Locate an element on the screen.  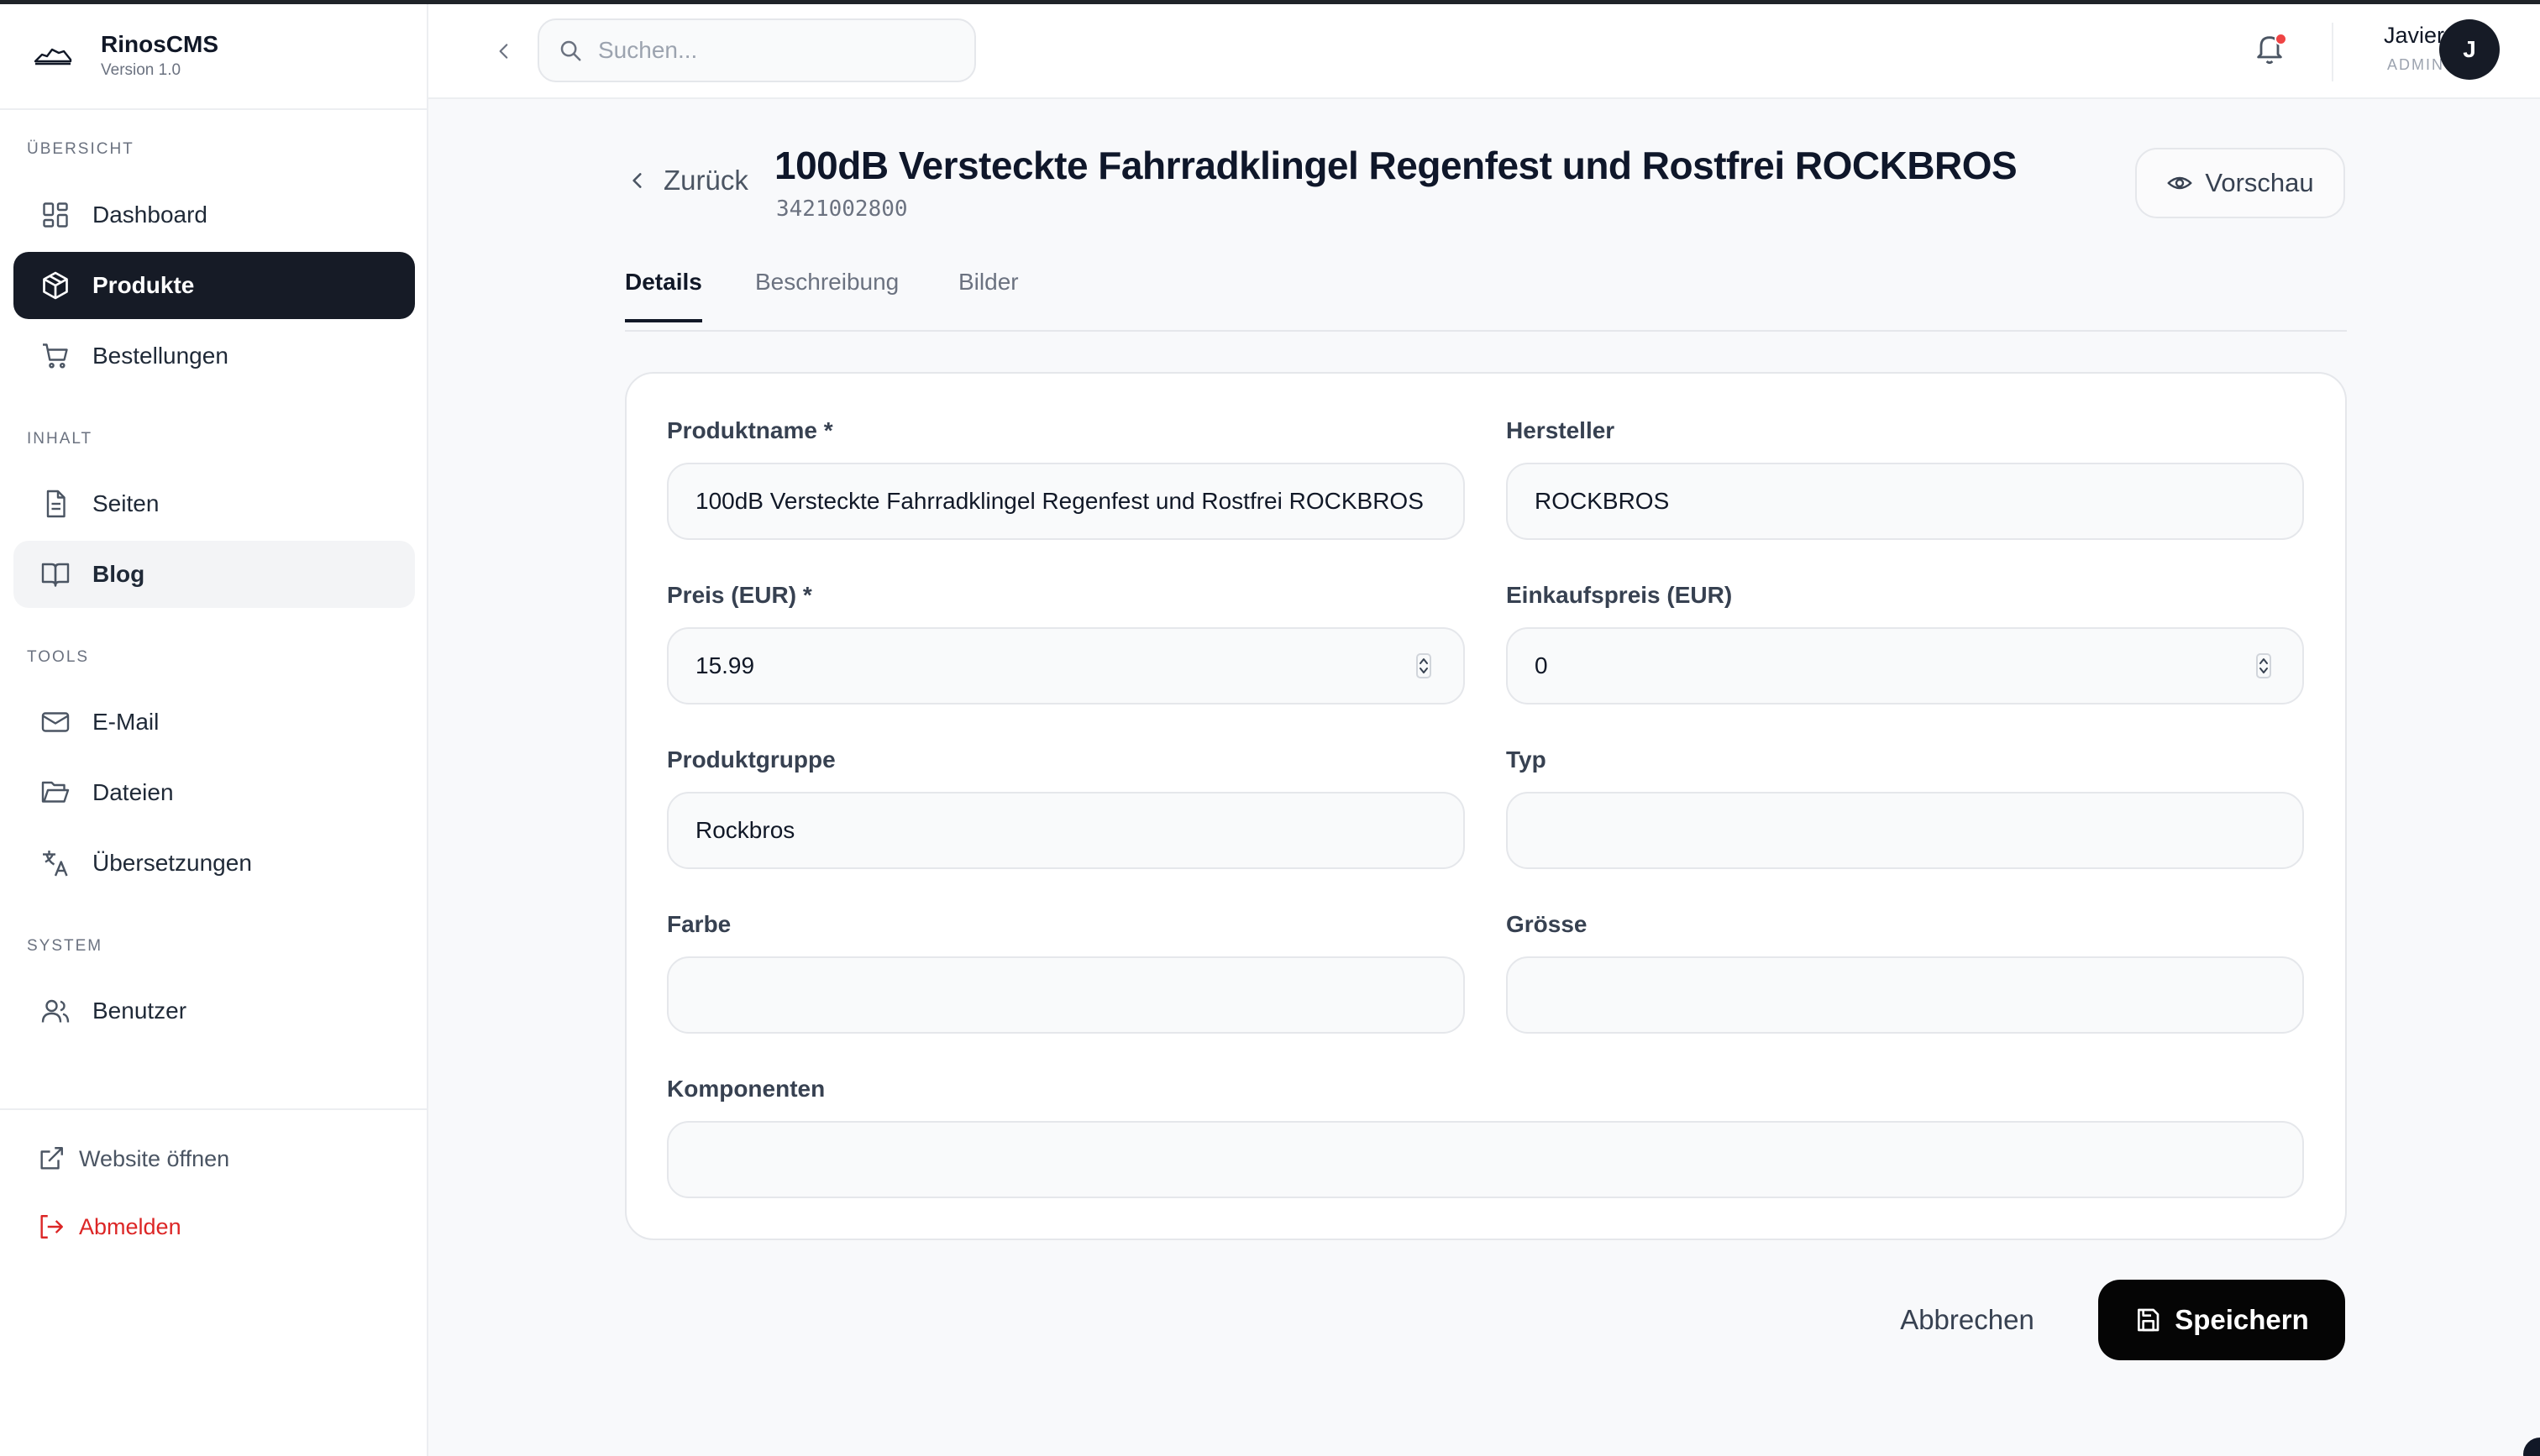
logout-icon is located at coordinates (51, 1227).